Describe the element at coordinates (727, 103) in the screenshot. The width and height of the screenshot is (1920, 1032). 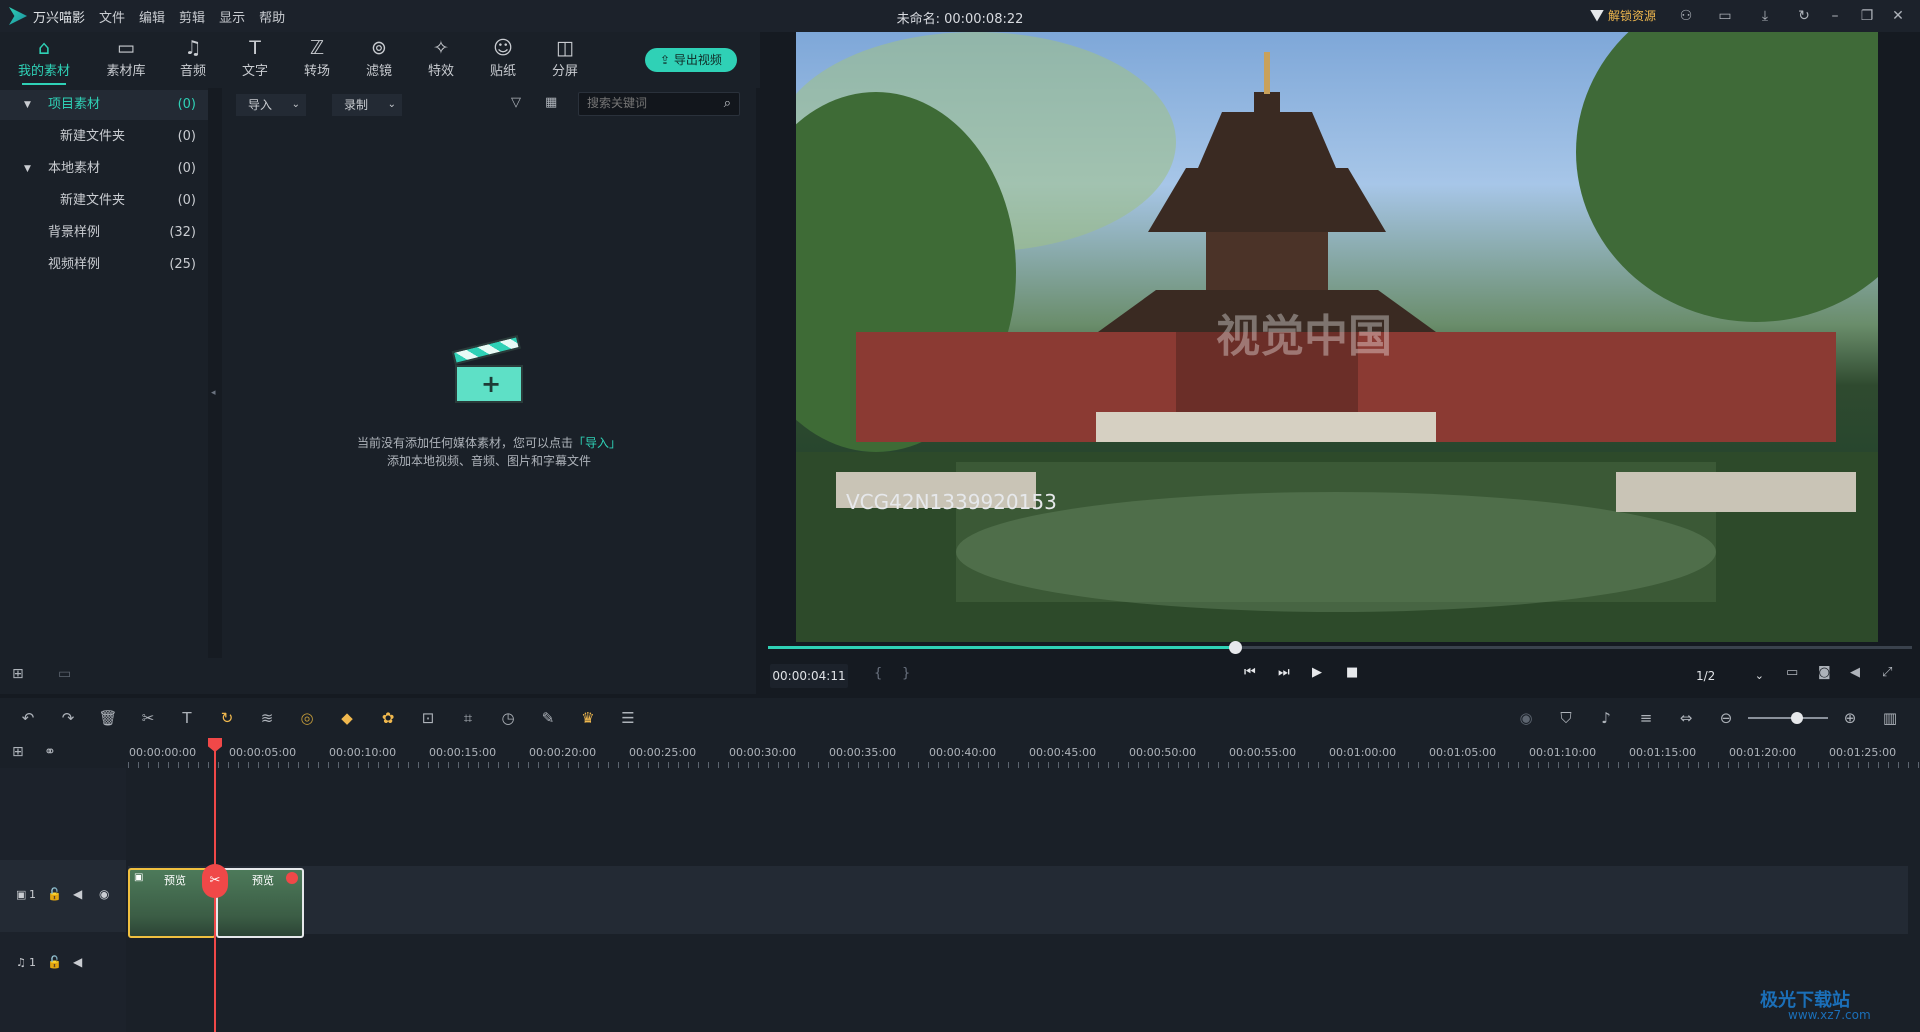
I see `search-icon: ⌕` at that location.